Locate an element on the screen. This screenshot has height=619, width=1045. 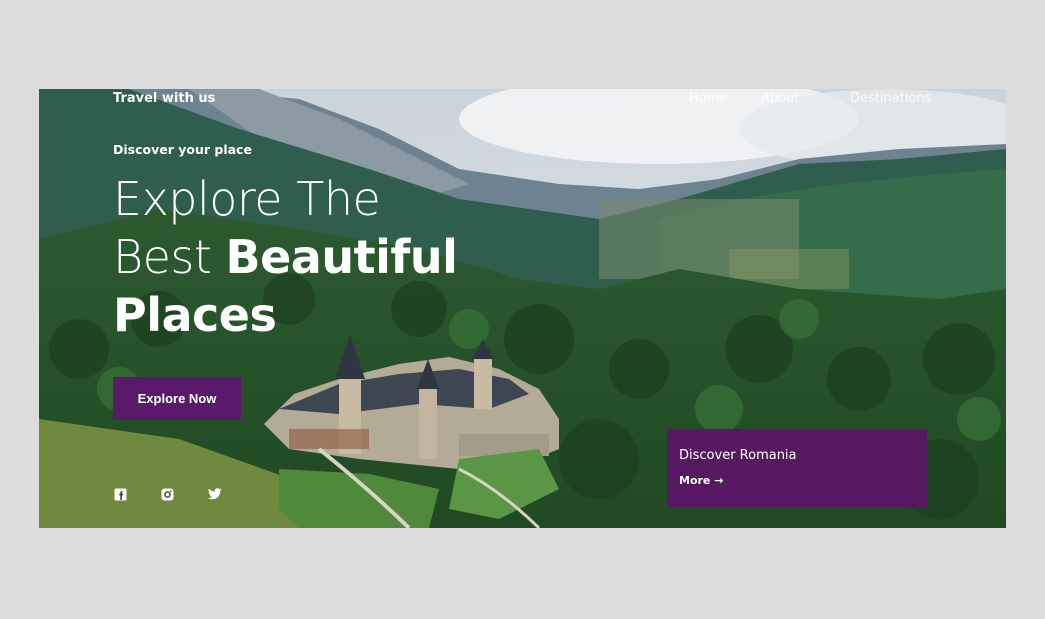
nav-link-about: About is located at coordinates (780, 98).